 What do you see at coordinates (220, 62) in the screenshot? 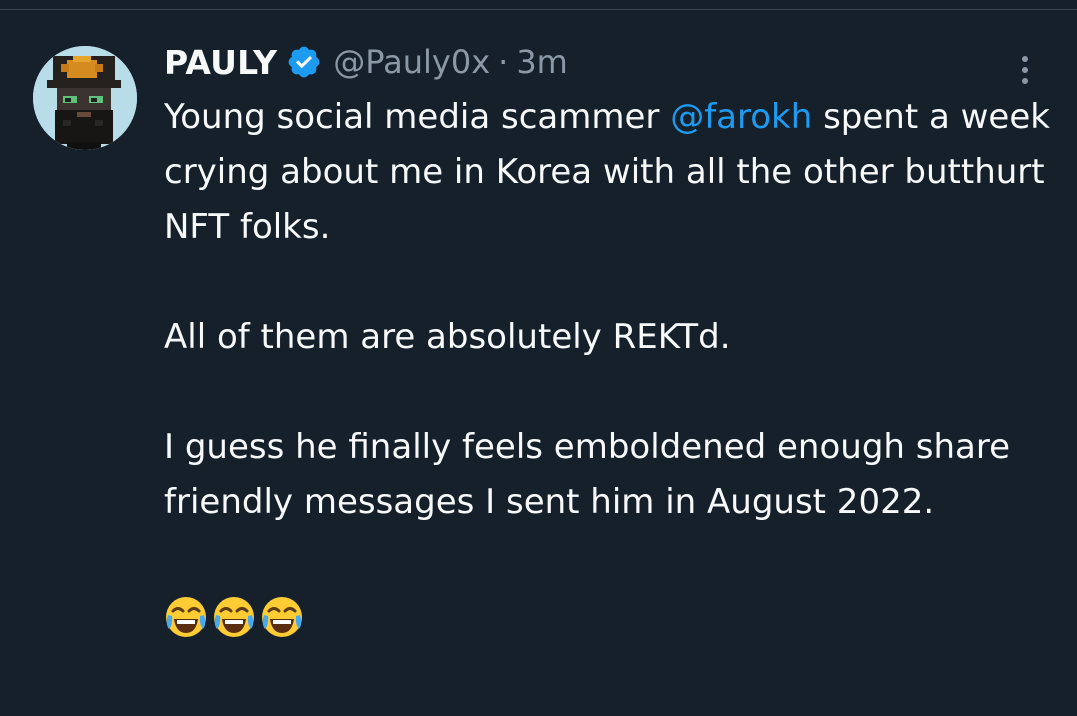
I see `display-name: PAULY` at bounding box center [220, 62].